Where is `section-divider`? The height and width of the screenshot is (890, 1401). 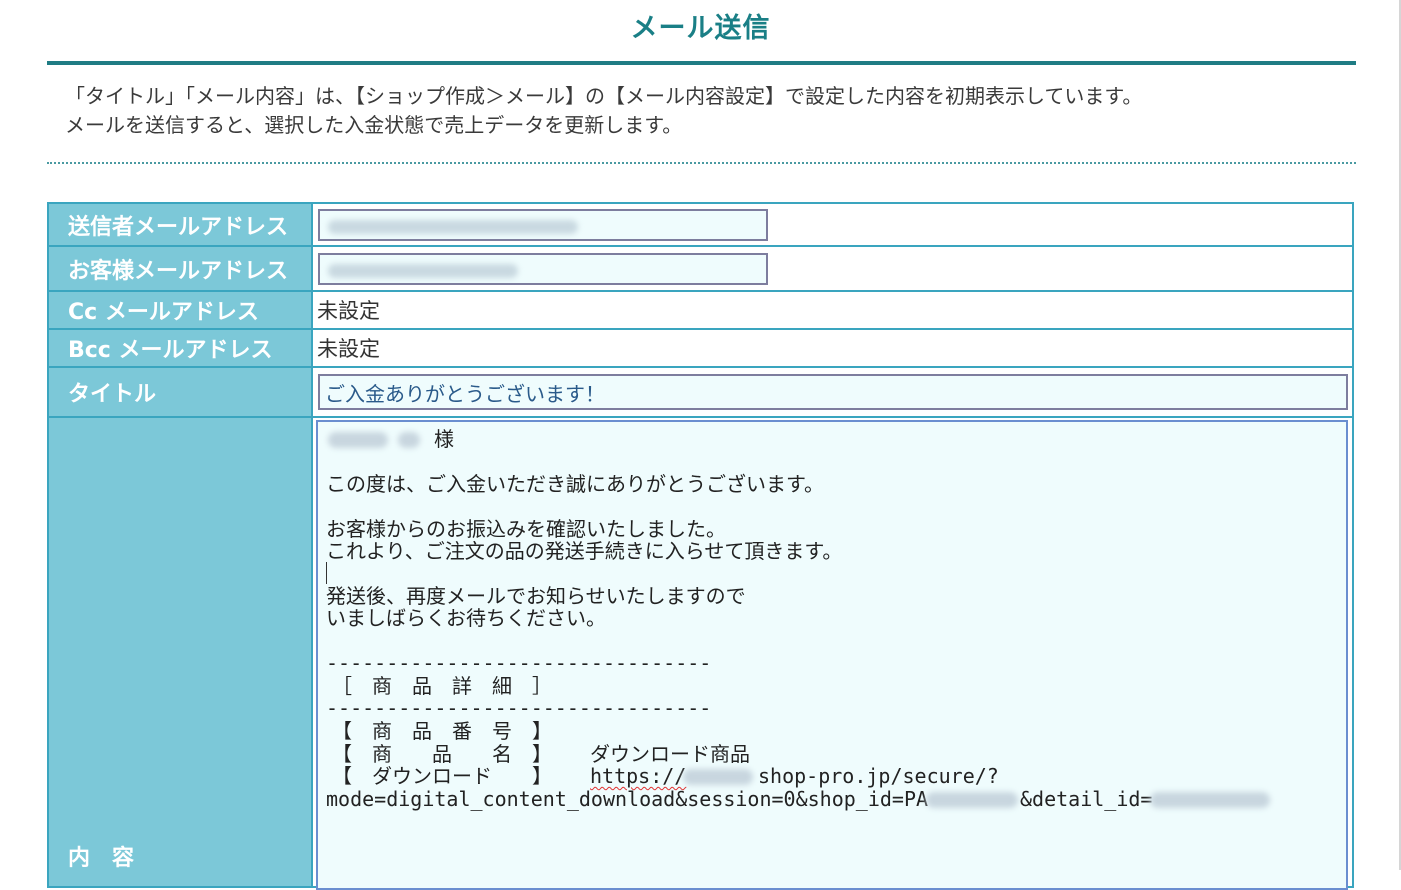
section-divider is located at coordinates (701, 163).